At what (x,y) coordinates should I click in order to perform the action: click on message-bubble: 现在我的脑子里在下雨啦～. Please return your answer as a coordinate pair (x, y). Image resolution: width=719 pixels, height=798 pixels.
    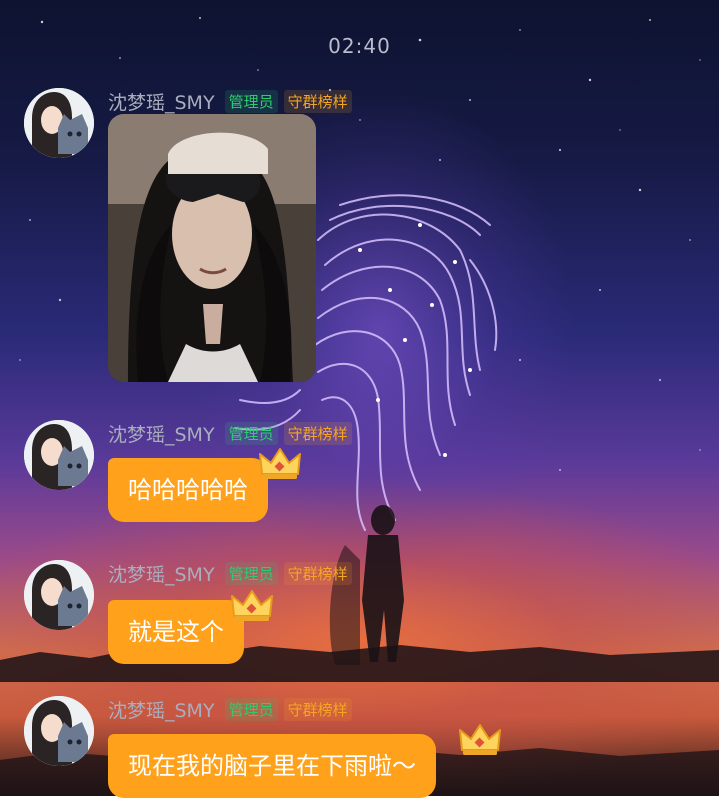
    Looking at the image, I should click on (272, 766).